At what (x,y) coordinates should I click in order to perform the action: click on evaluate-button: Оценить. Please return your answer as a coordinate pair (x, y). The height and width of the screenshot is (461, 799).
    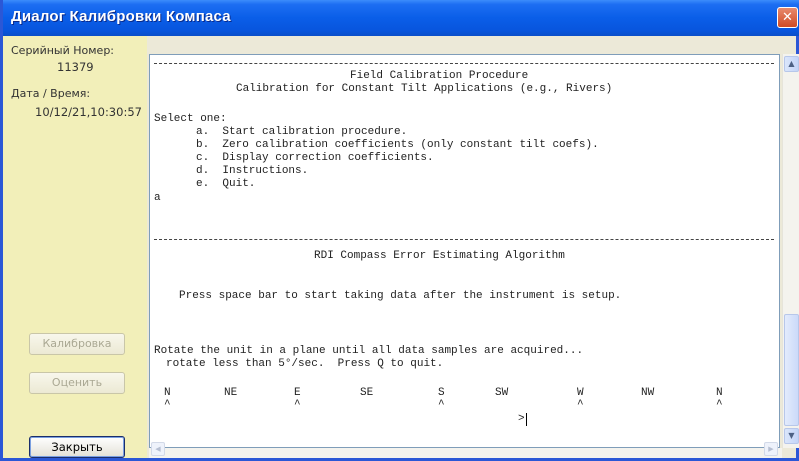
    Looking at the image, I should click on (77, 383).